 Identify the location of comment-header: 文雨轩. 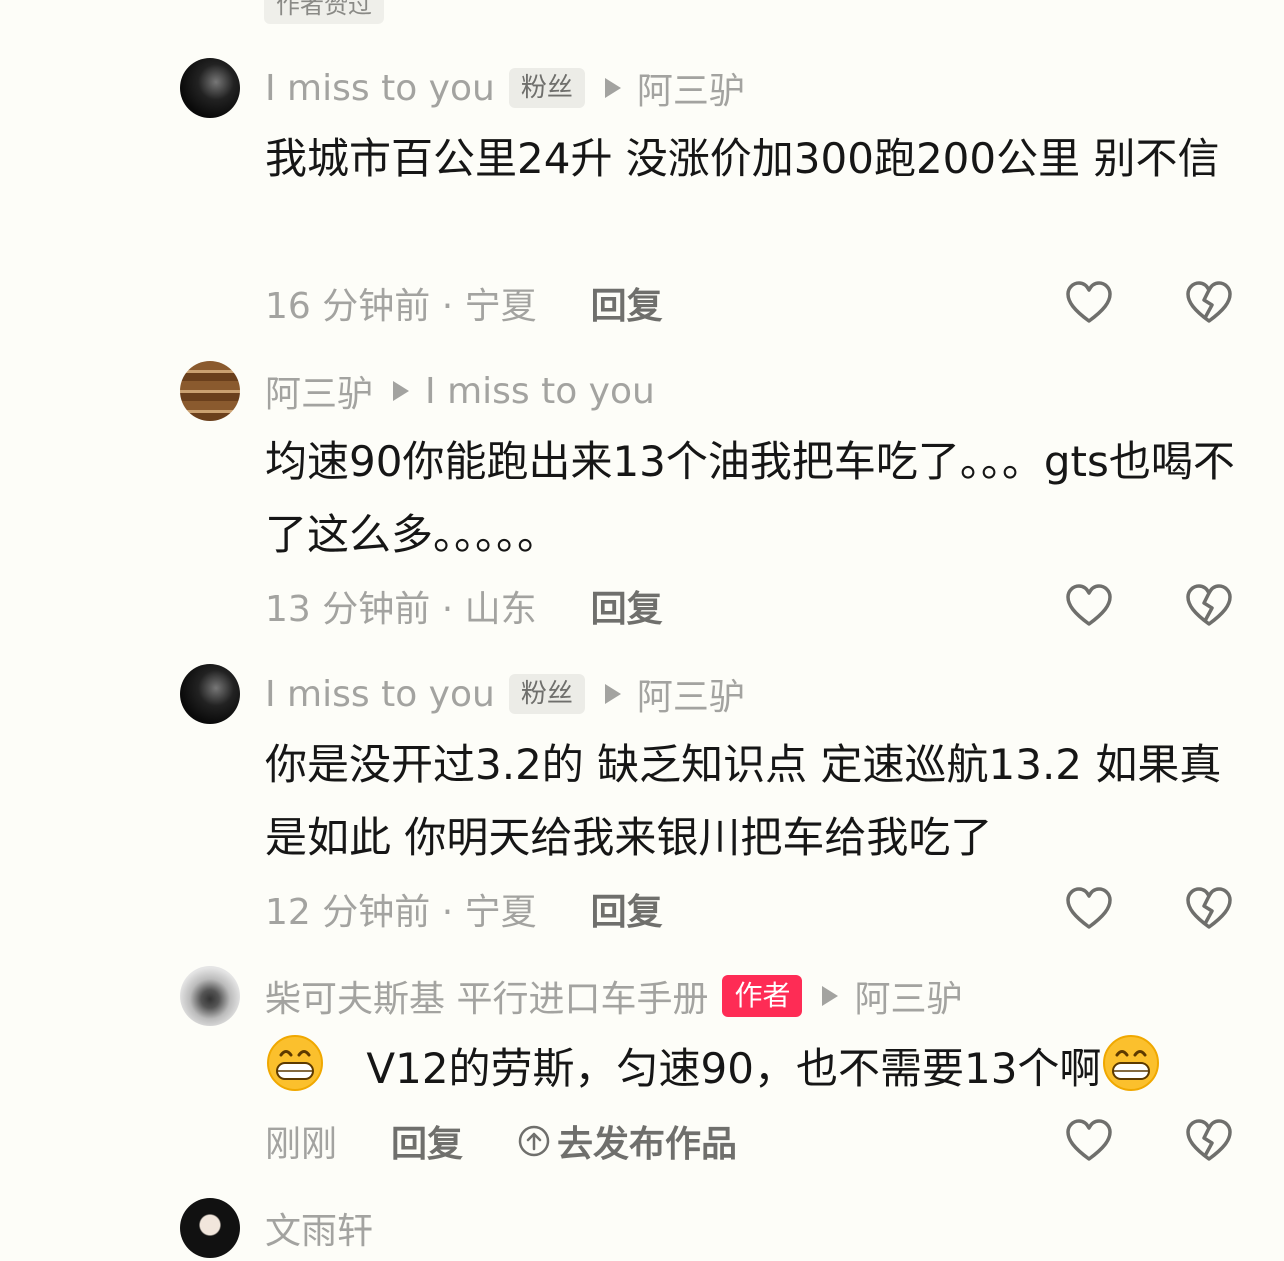
(319, 1228).